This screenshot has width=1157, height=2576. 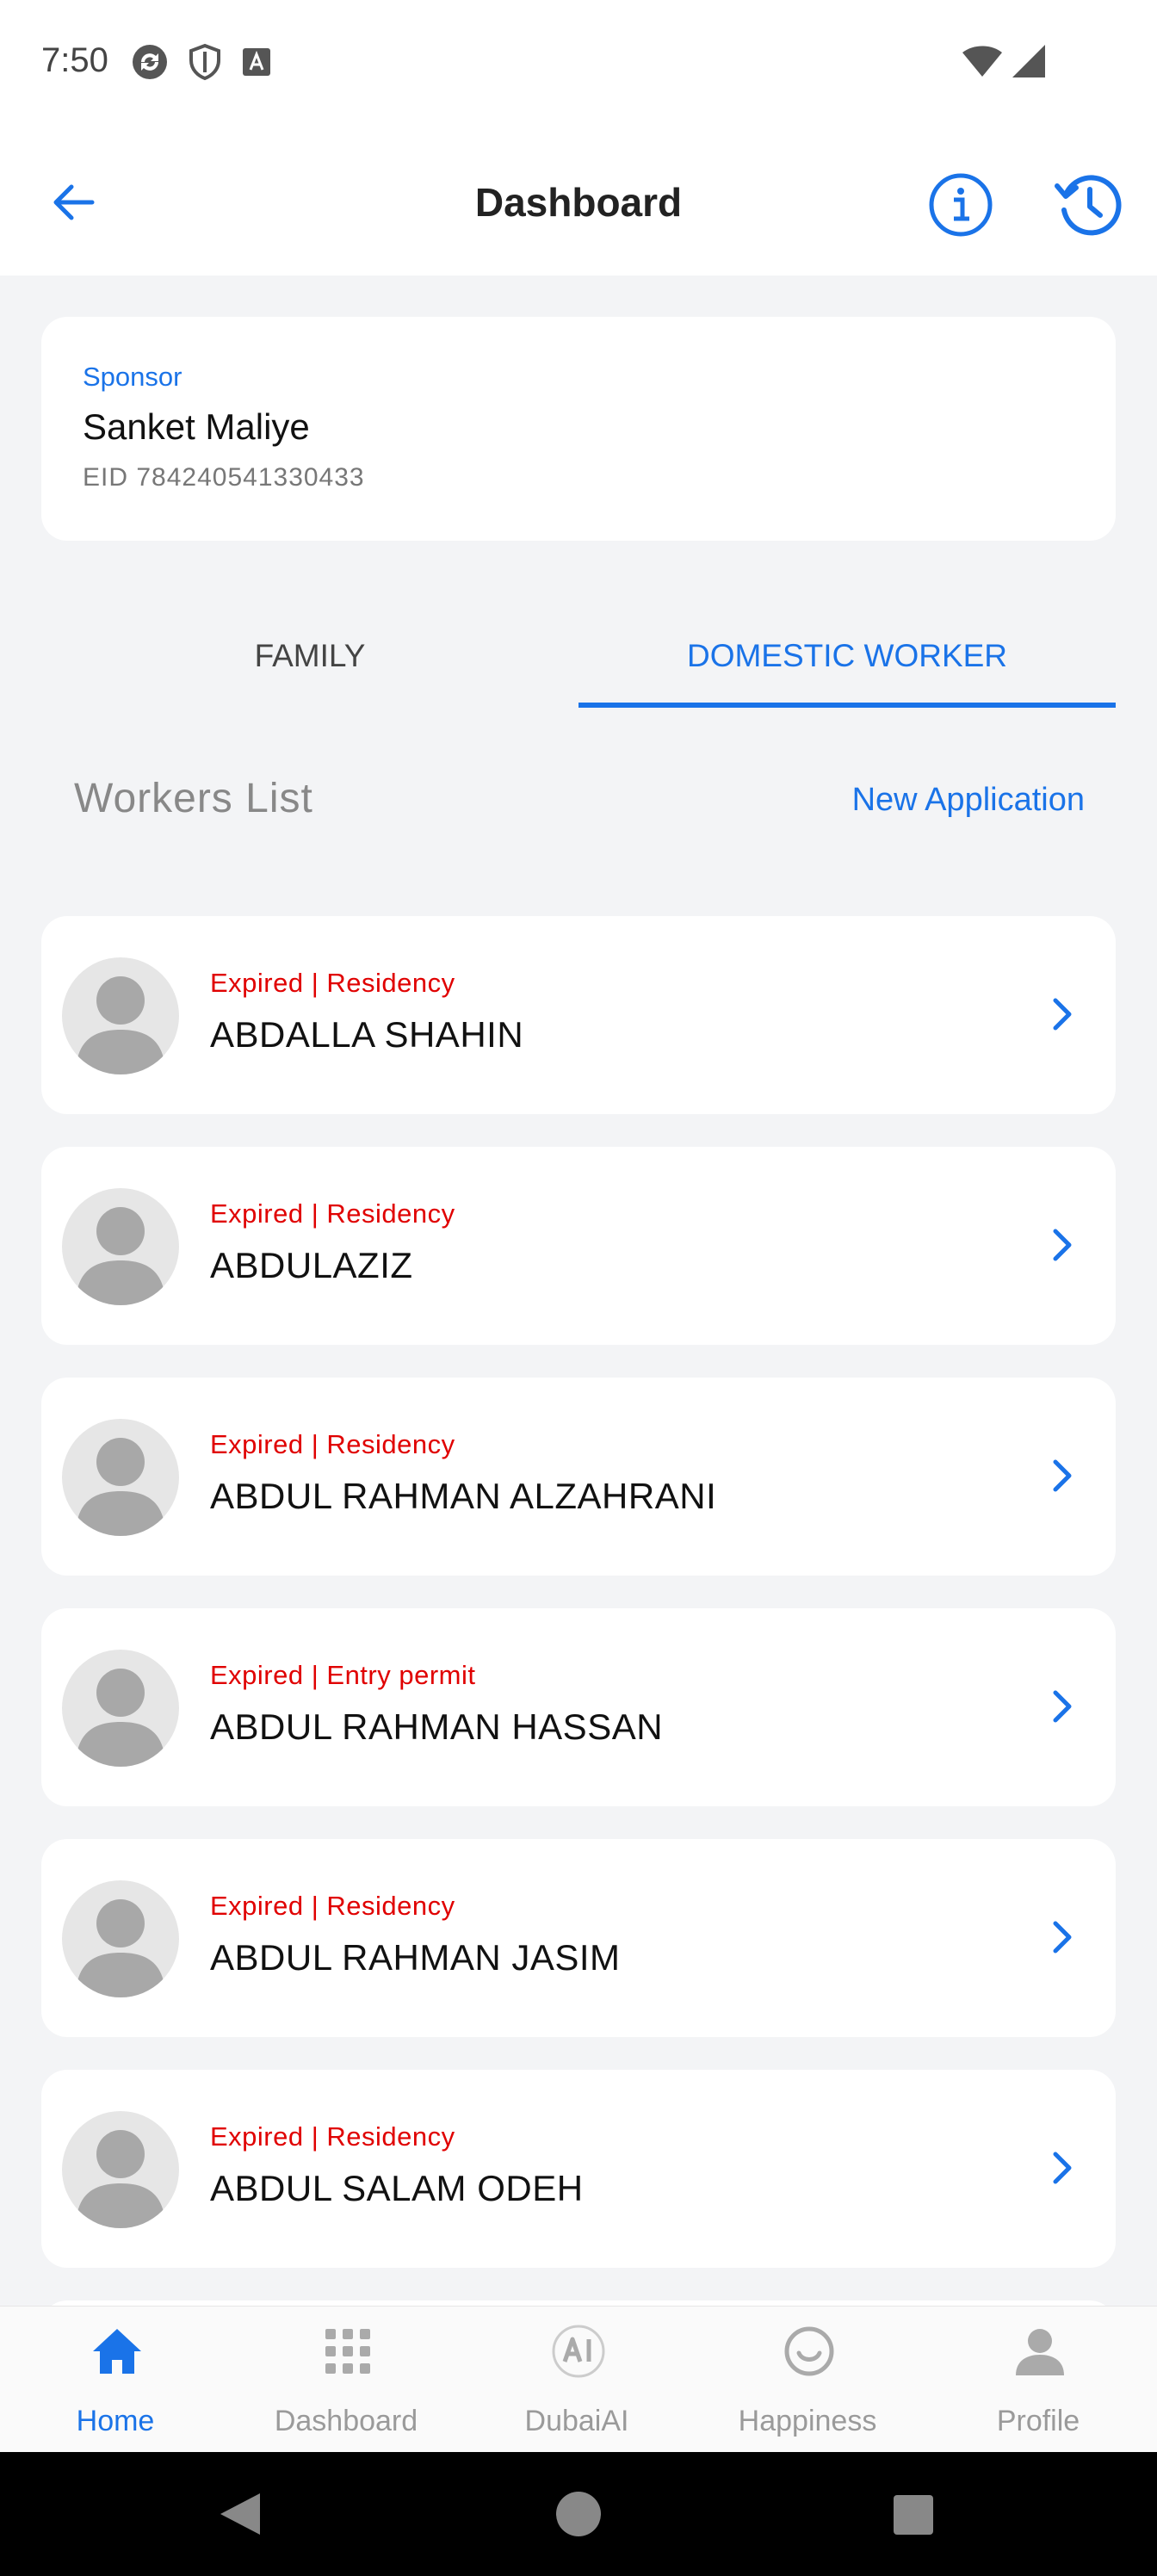 I want to click on nav-label-dashboard: Dashboard, so click(x=346, y=2421).